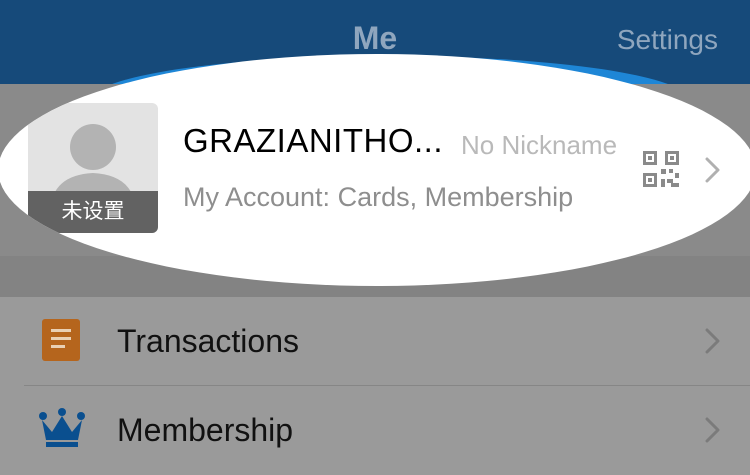 This screenshot has width=750, height=475. I want to click on crown-icon, so click(62, 427).